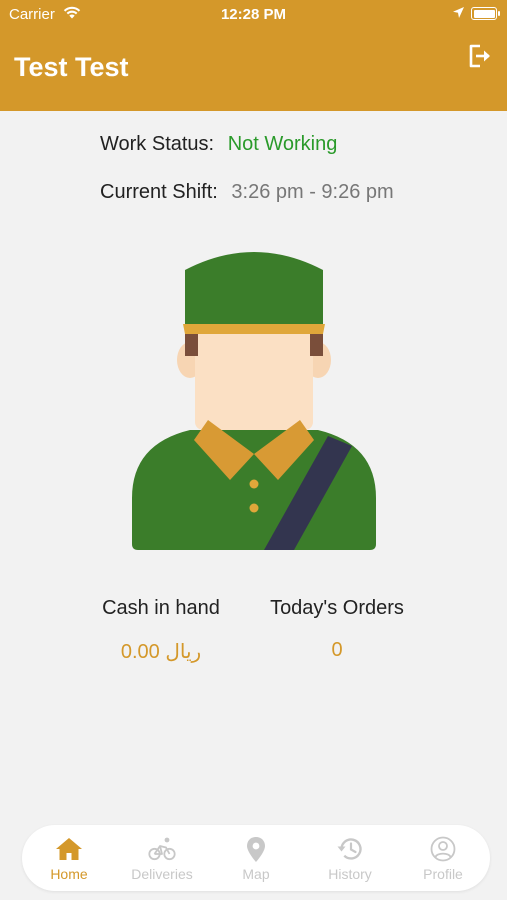 Image resolution: width=507 pixels, height=900 pixels. Describe the element at coordinates (350, 874) in the screenshot. I see `tab-history-label: History` at that location.